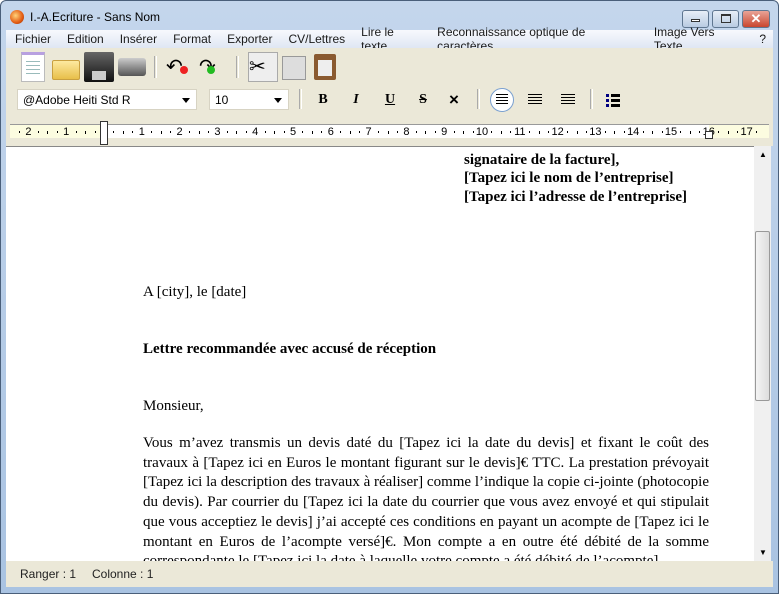 The width and height of the screenshot is (779, 594). I want to click on scrollbar-thumb, so click(762, 316).